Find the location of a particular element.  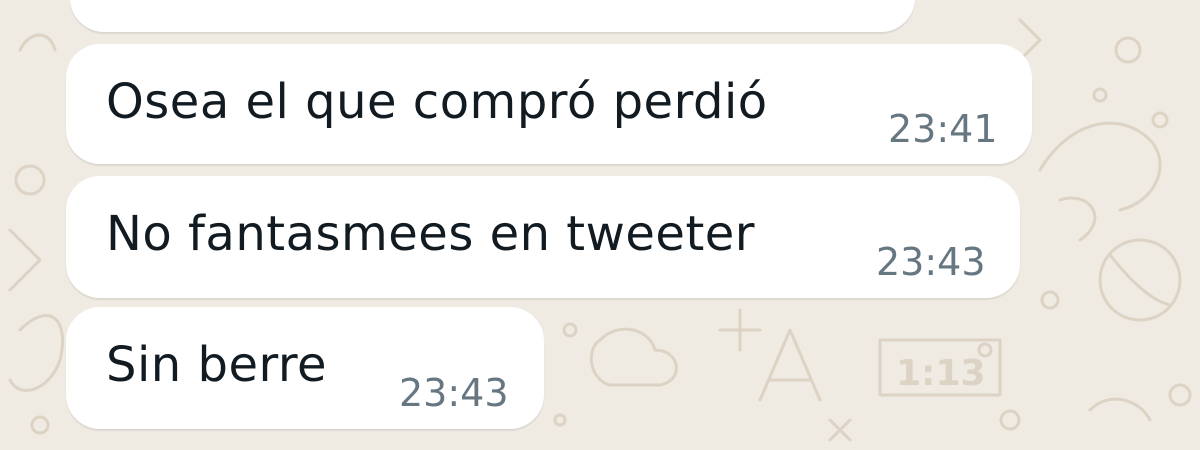

message-bubble: Sin berre 23:43 is located at coordinates (305, 368).